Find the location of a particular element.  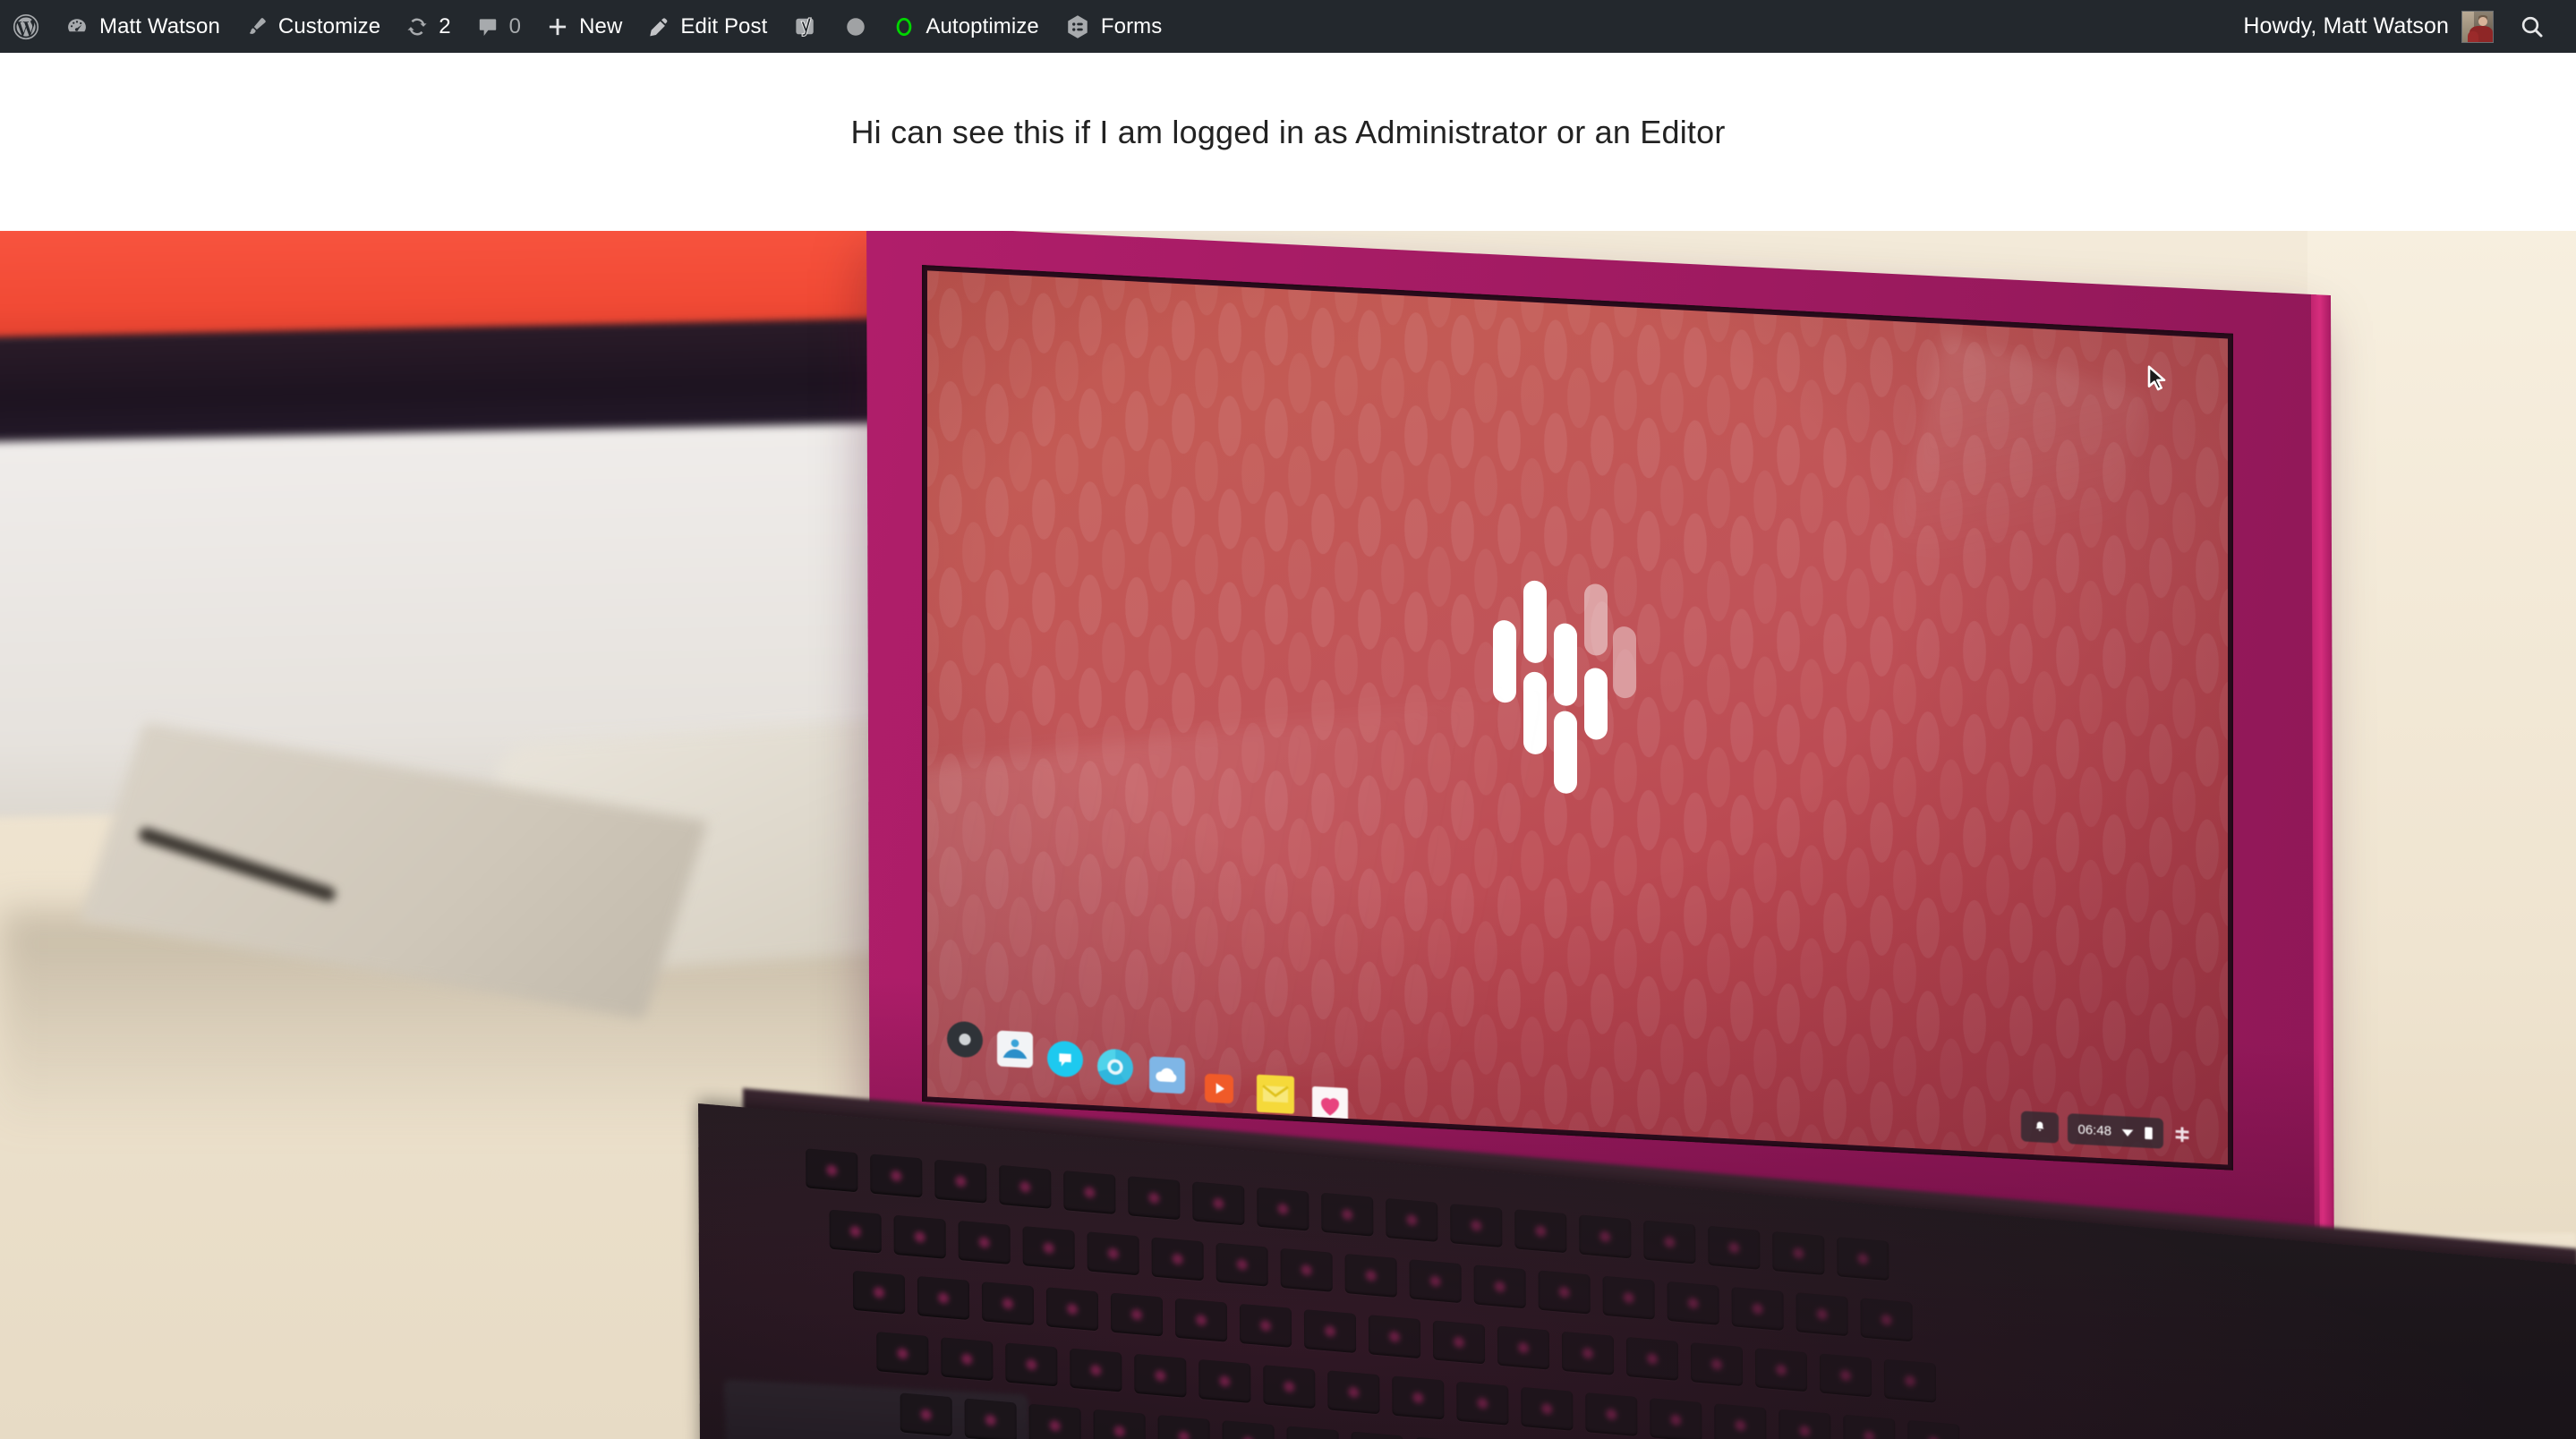

autoptimize-label: Autoptimize is located at coordinates (982, 25).